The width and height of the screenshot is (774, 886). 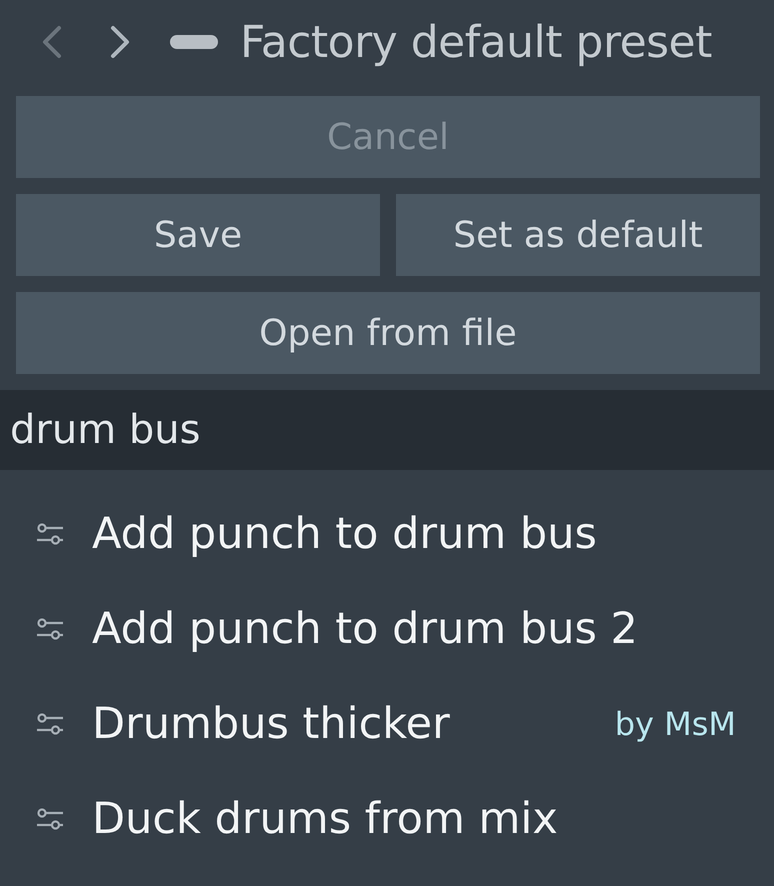 I want to click on chevron-left-icon, so click(x=52, y=42).